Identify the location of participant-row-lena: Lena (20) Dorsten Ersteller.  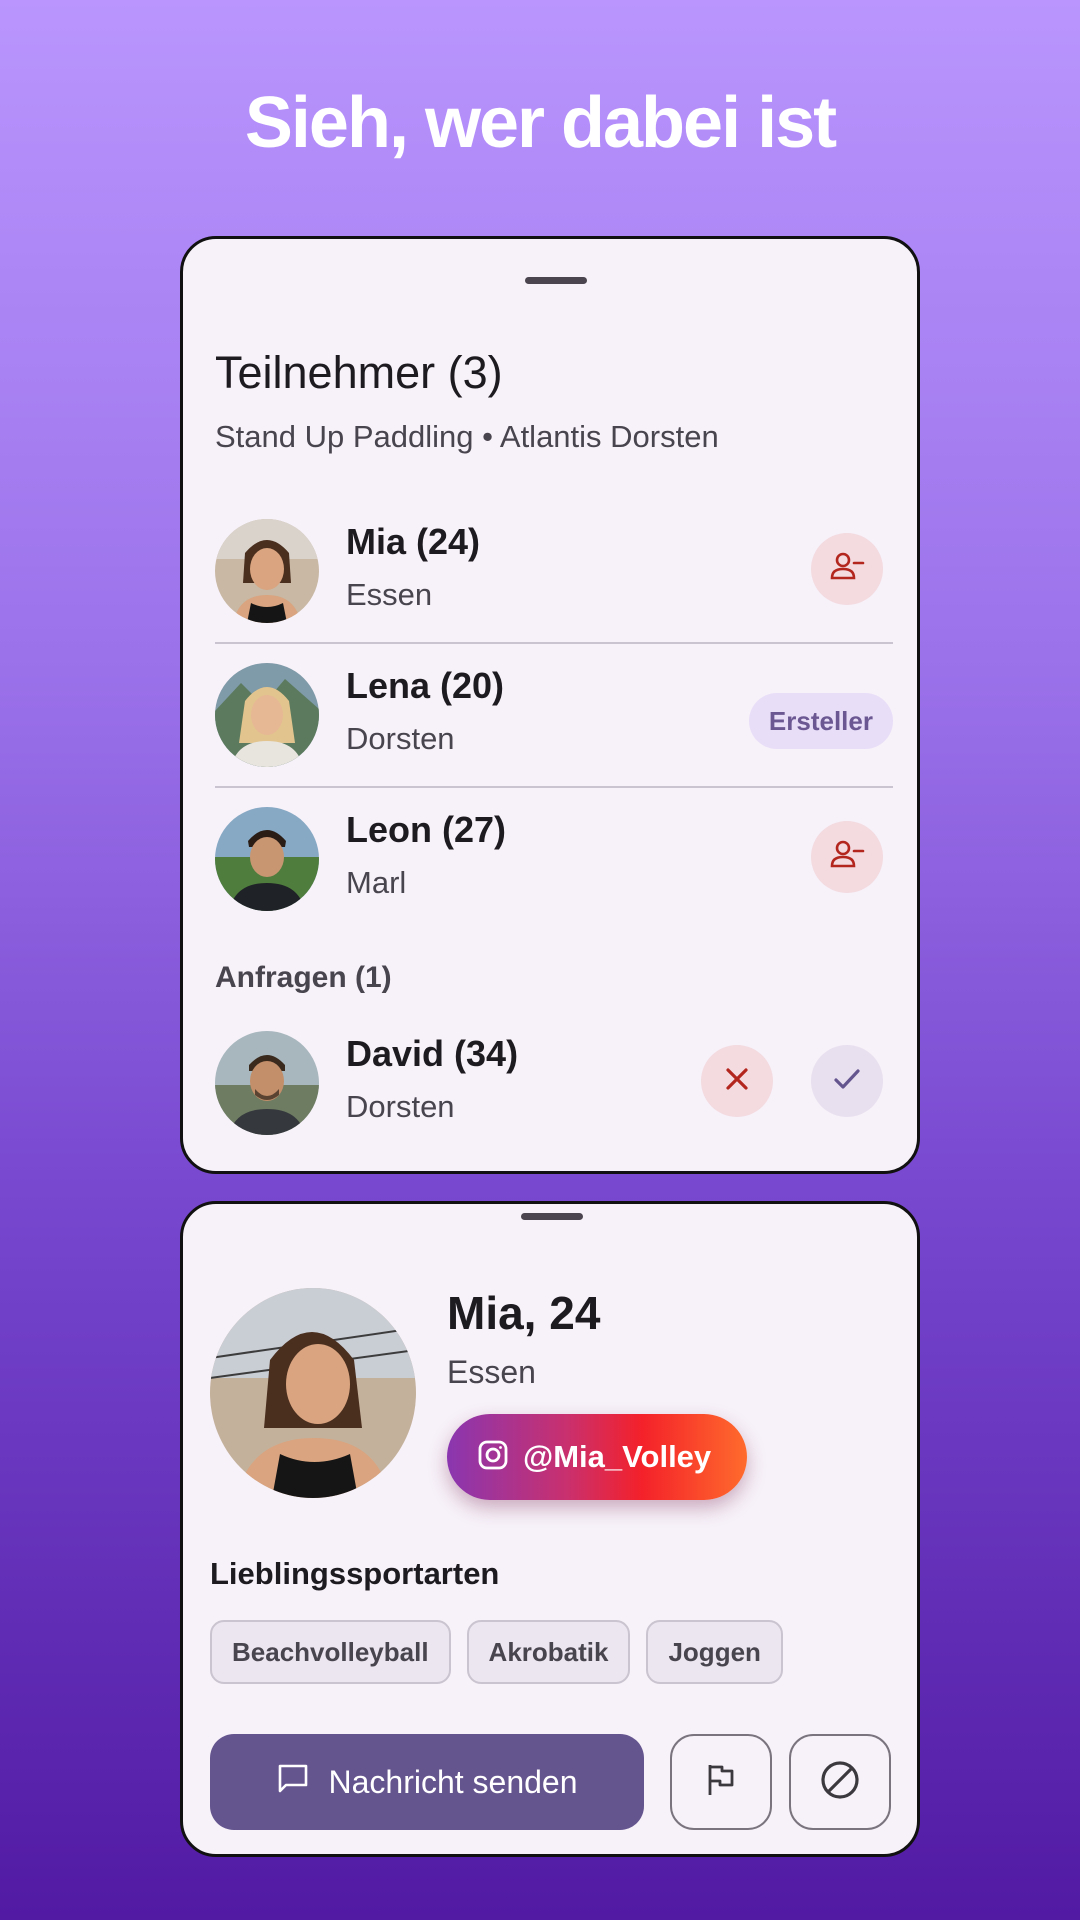
(554, 715).